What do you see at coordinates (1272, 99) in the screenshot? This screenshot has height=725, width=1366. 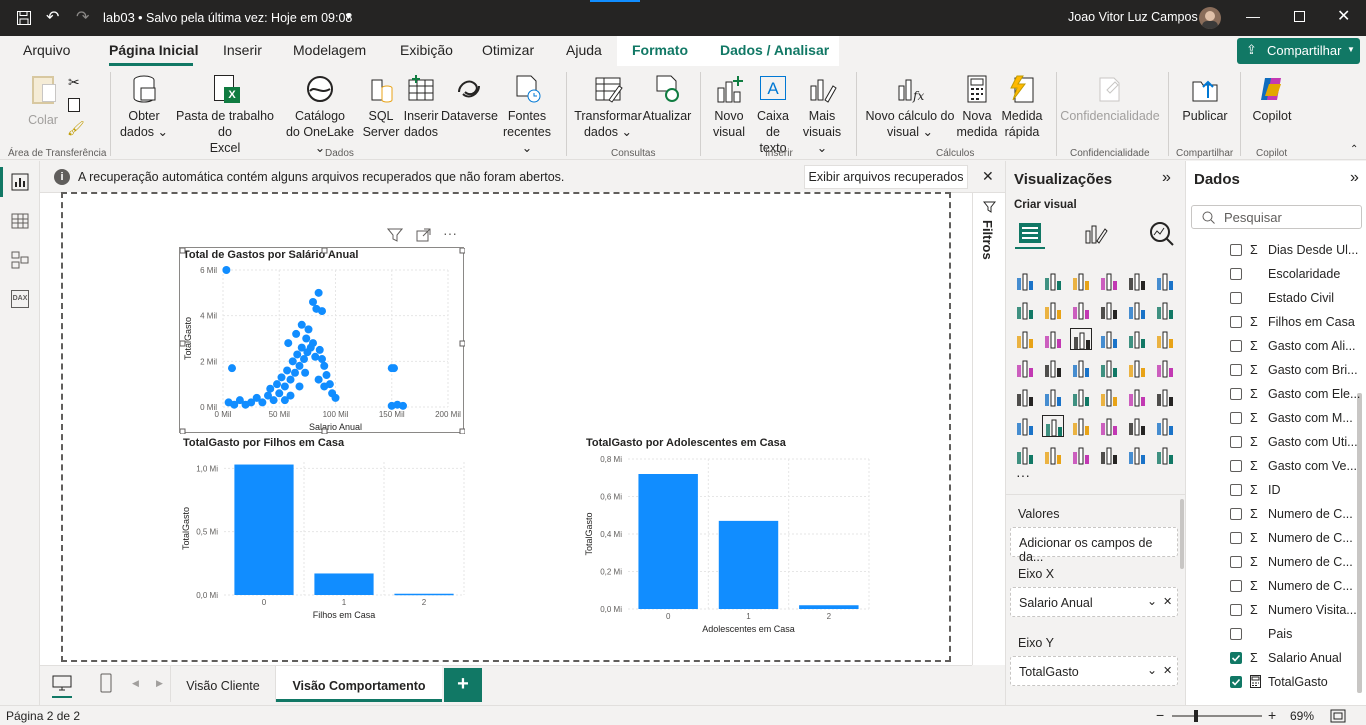 I see `copilot-button: Copilot` at bounding box center [1272, 99].